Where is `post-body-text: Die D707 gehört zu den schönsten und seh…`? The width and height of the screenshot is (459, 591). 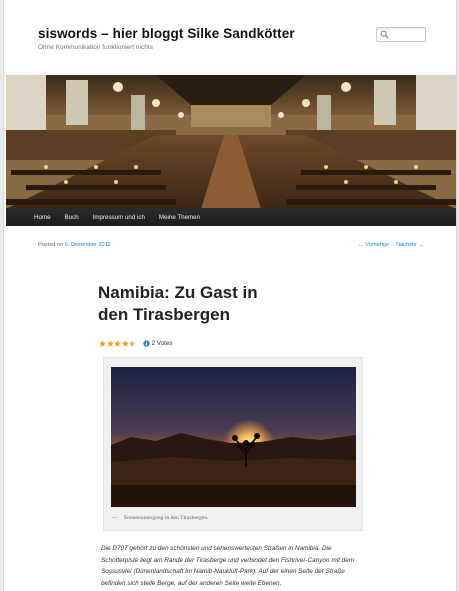 post-body-text: Die D707 gehört zu den schönsten und seh… is located at coordinates (228, 566).